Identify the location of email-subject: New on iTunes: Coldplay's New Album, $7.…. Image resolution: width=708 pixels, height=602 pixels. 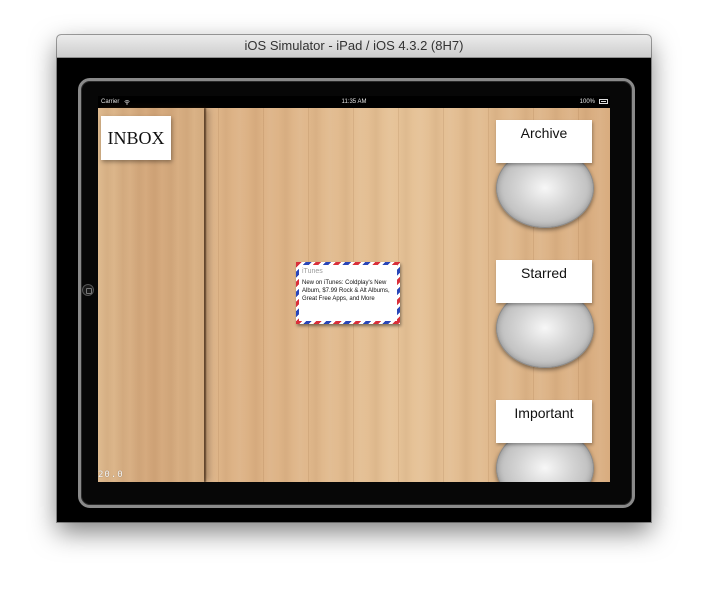
(346, 291).